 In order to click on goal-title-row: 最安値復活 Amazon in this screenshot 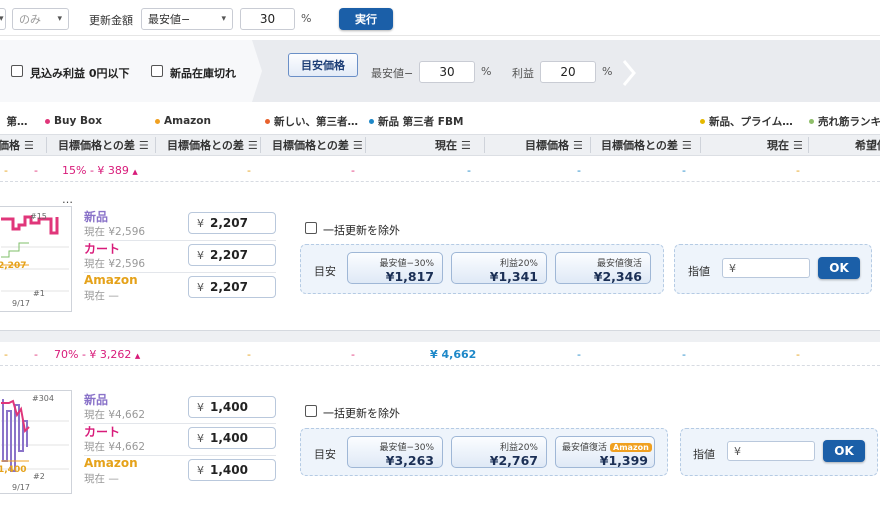, I will do `click(607, 446)`.